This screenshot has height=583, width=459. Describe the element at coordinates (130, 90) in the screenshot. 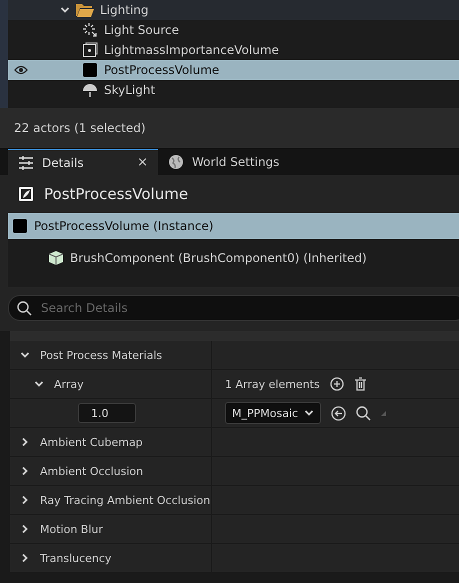

I see `actor-label: SkyLight` at that location.